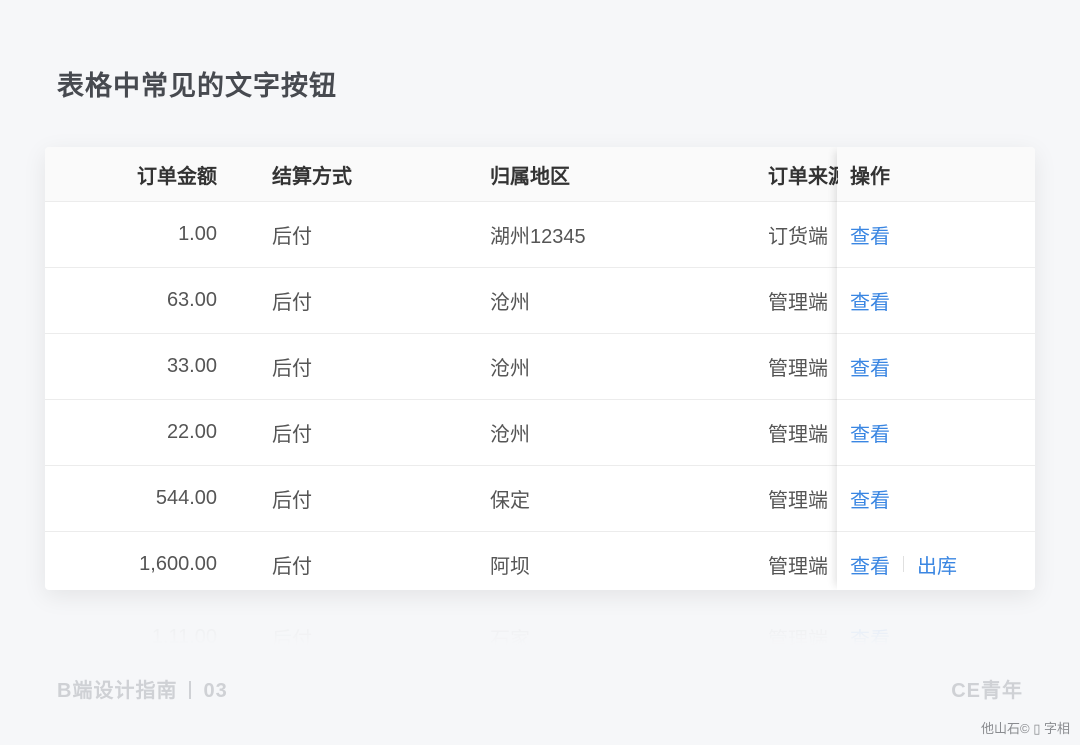 This screenshot has height=745, width=1080. Describe the element at coordinates (798, 236) in the screenshot. I see `cell-source: 订货端` at that location.